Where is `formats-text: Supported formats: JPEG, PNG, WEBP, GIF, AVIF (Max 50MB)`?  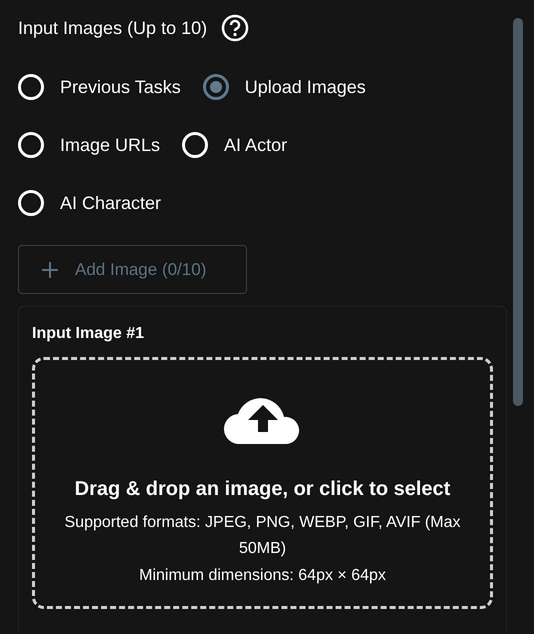 formats-text: Supported formats: JPEG, PNG, WEBP, GIF, AVIF (Max 50MB) is located at coordinates (263, 536).